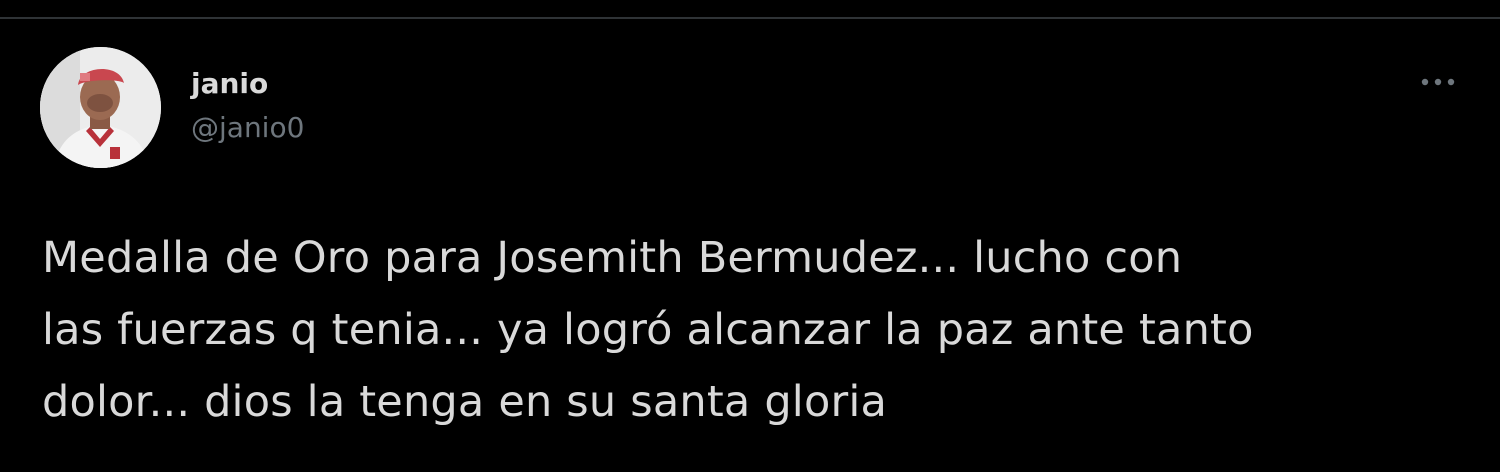 The image size is (1500, 472). I want to click on author-display-name: janio, so click(247, 84).